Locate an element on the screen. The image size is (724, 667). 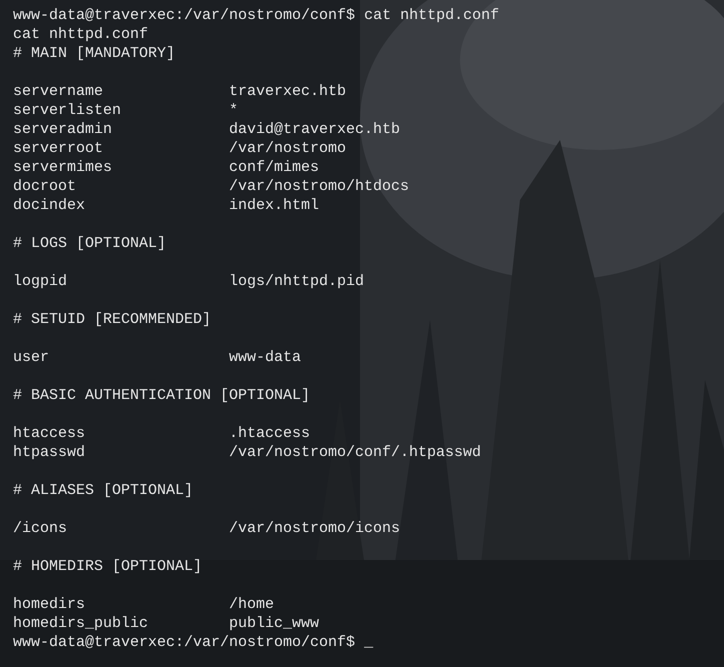
config-key: docindex is located at coordinates (121, 205).